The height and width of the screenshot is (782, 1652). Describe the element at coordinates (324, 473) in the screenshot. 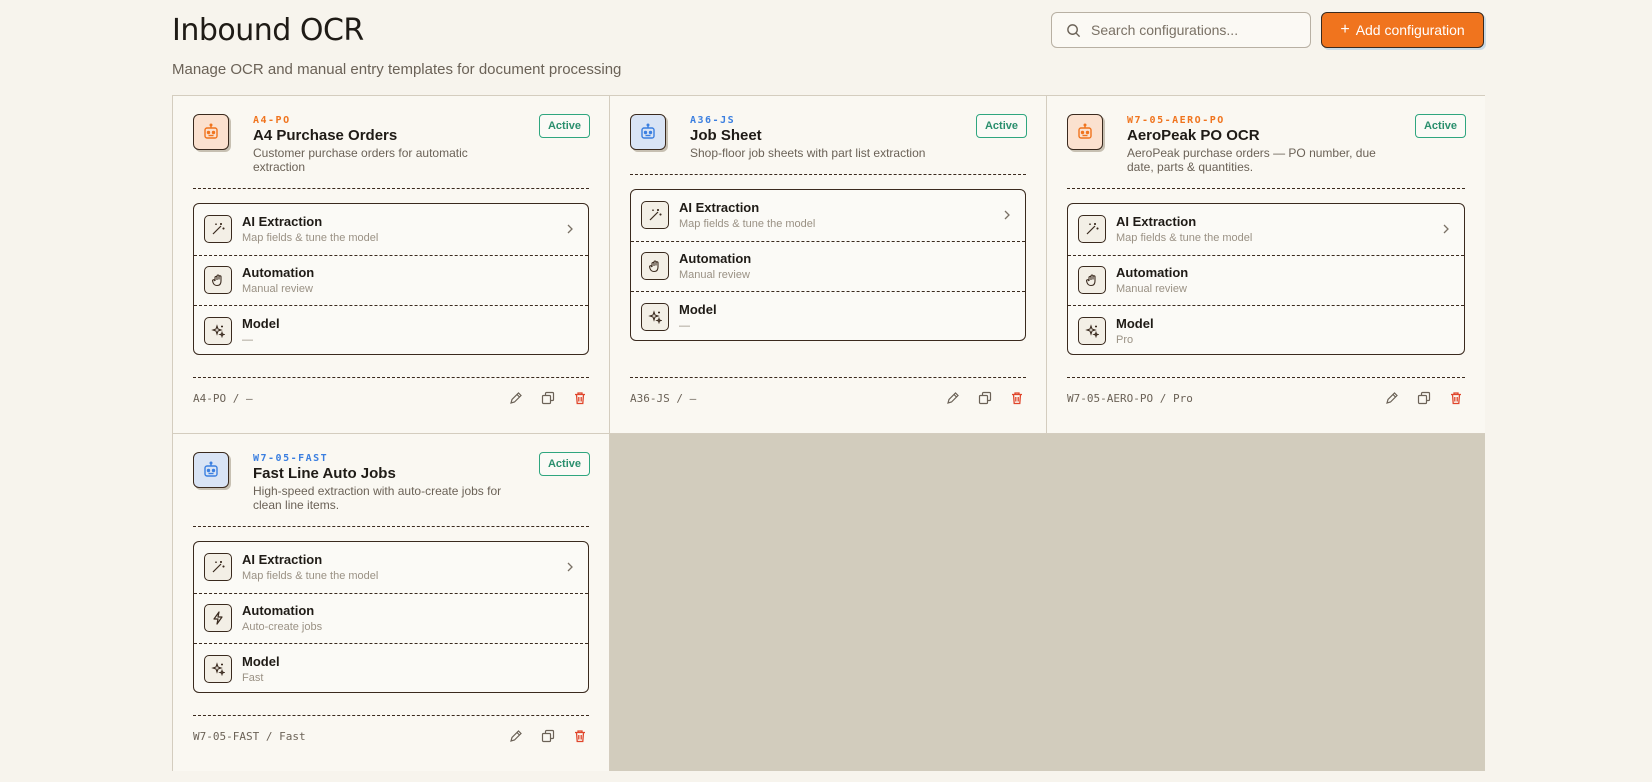

I see `config-name: Fast Line Auto Jobs` at that location.